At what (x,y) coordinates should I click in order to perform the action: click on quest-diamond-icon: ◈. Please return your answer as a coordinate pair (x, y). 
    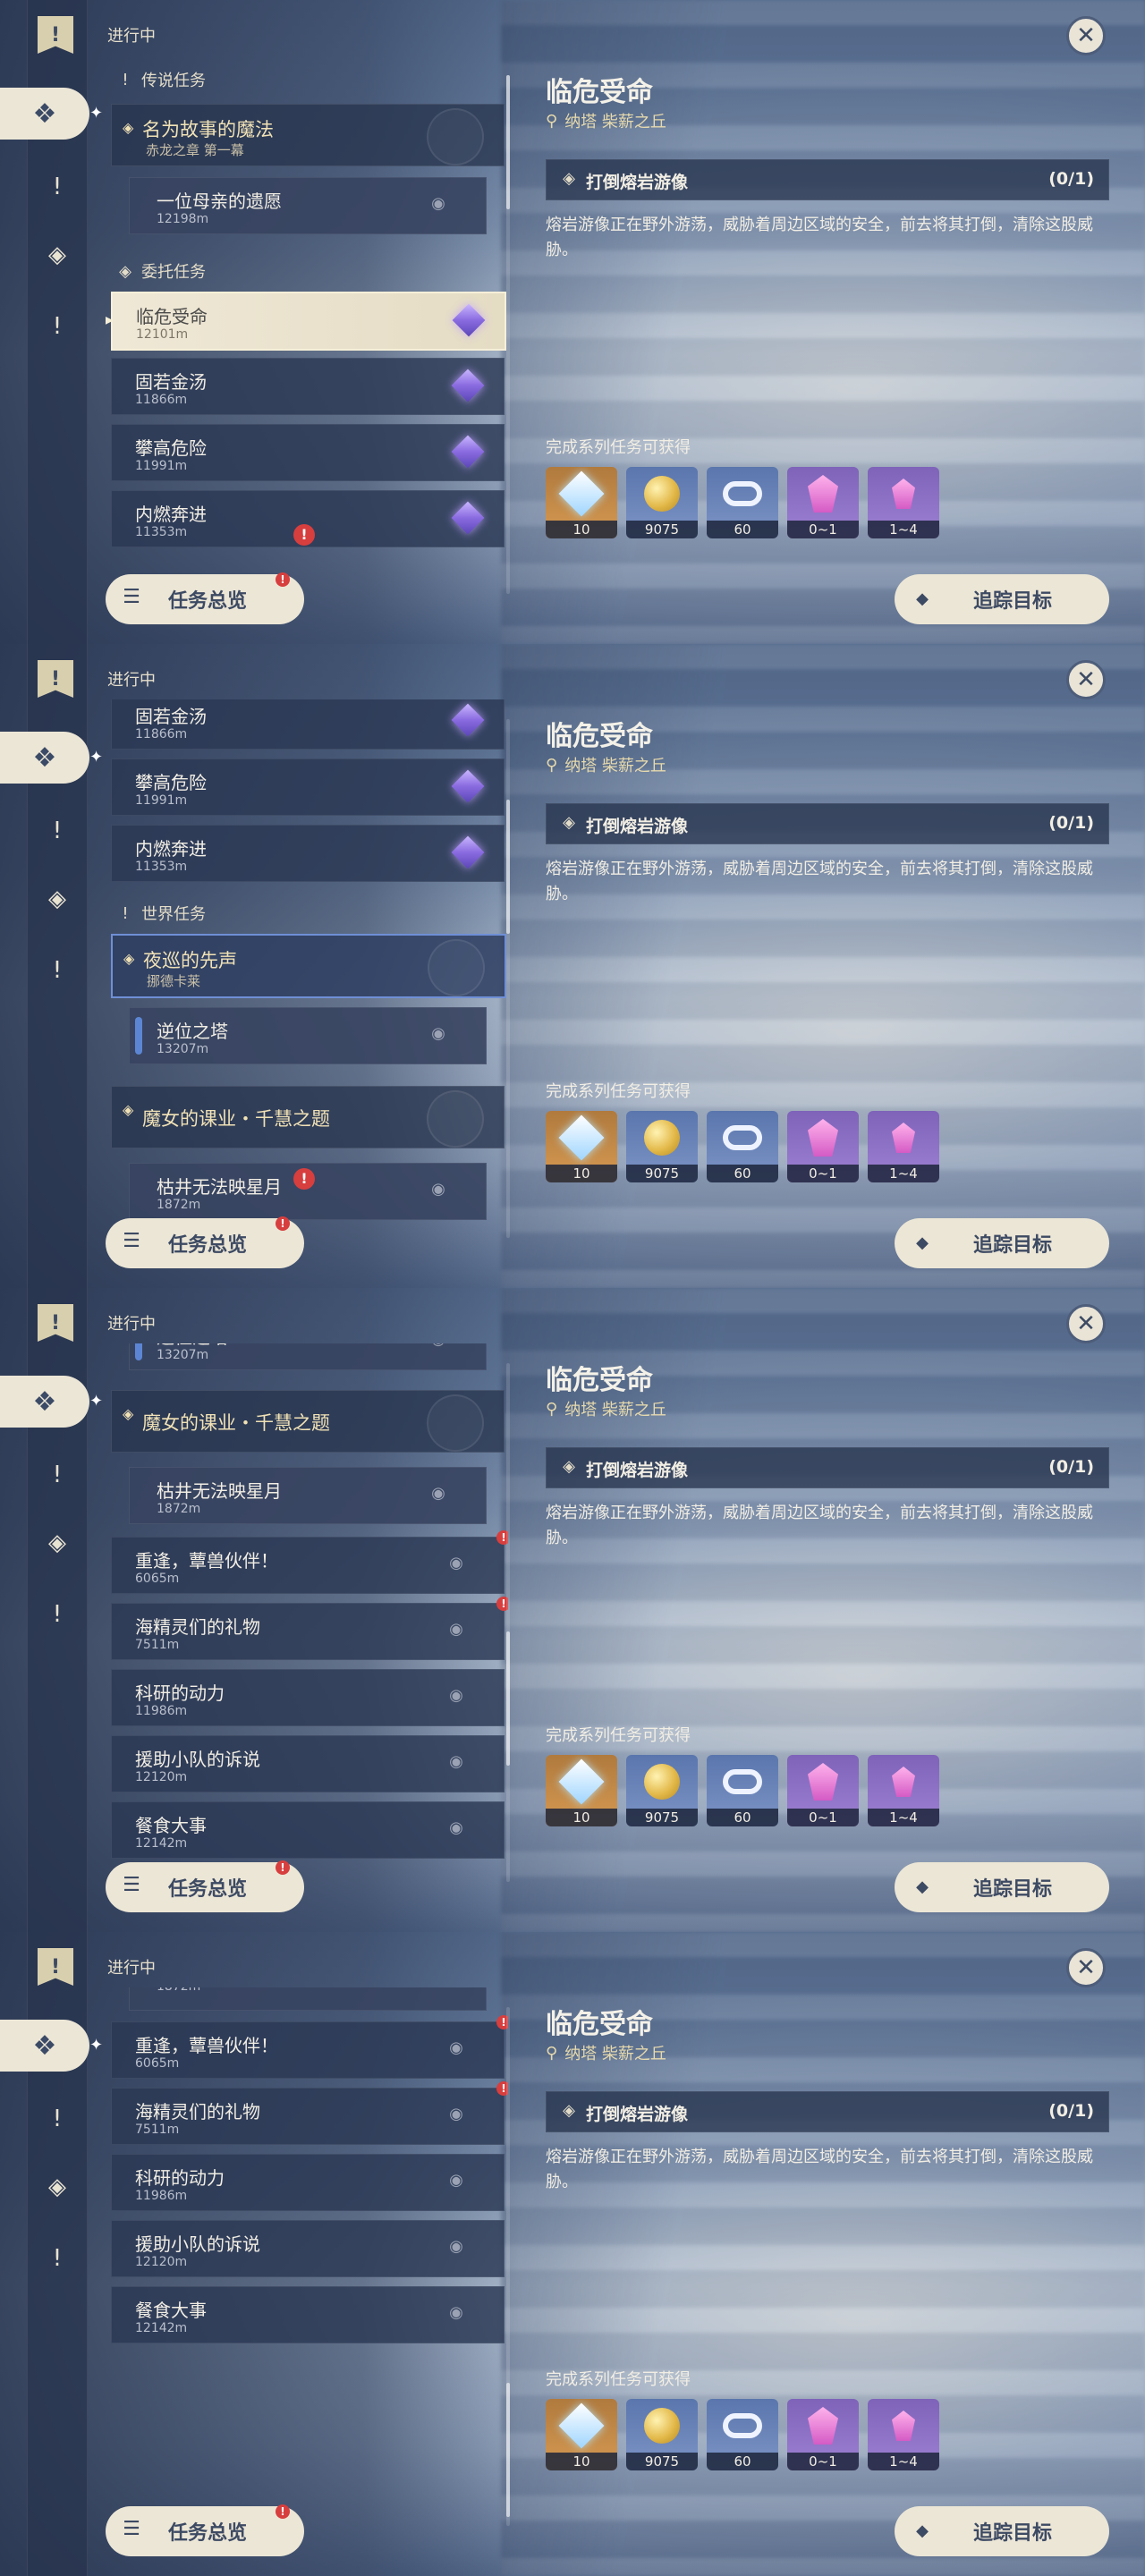
    Looking at the image, I should click on (128, 1109).